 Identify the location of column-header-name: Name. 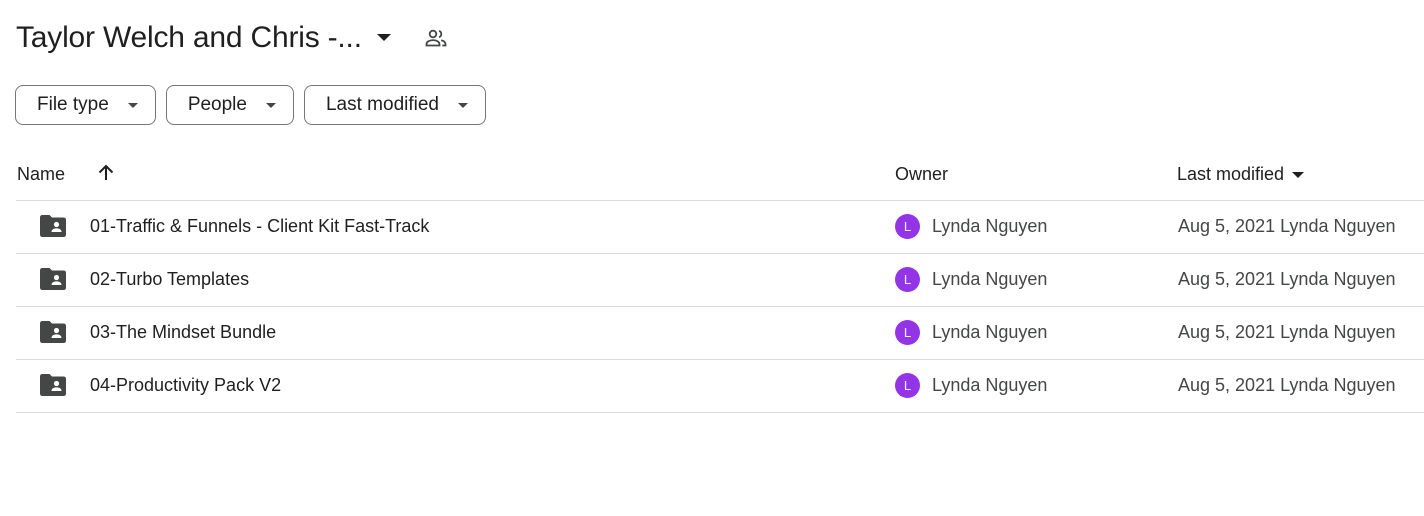
(41, 174).